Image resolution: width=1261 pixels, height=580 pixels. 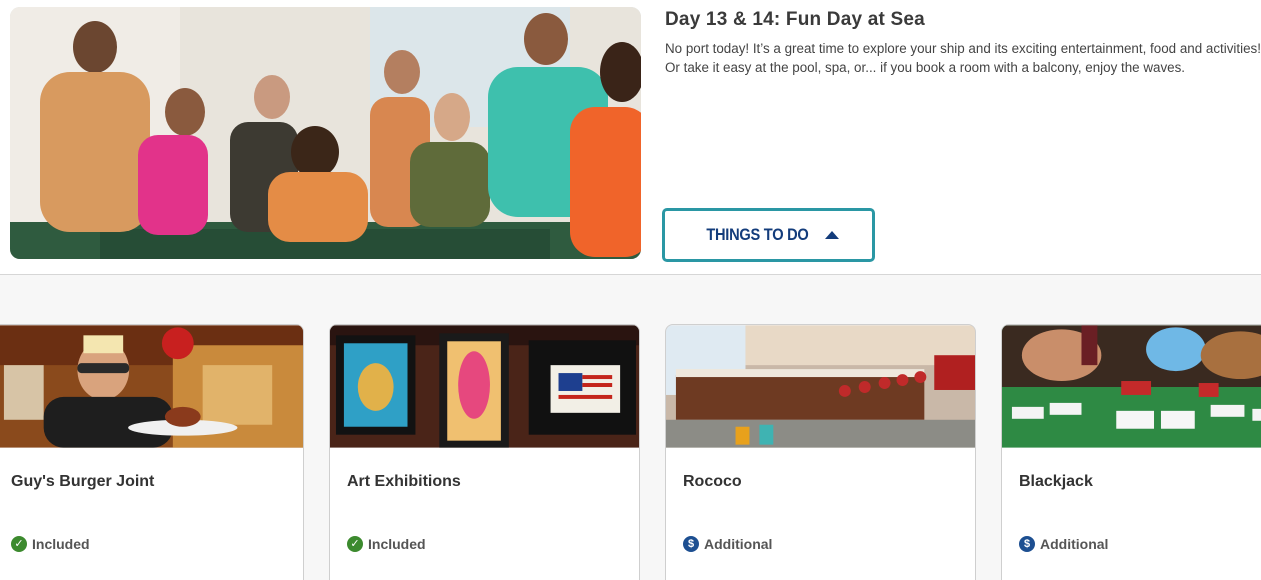 I want to click on activity-image-art, so click(x=484, y=386).